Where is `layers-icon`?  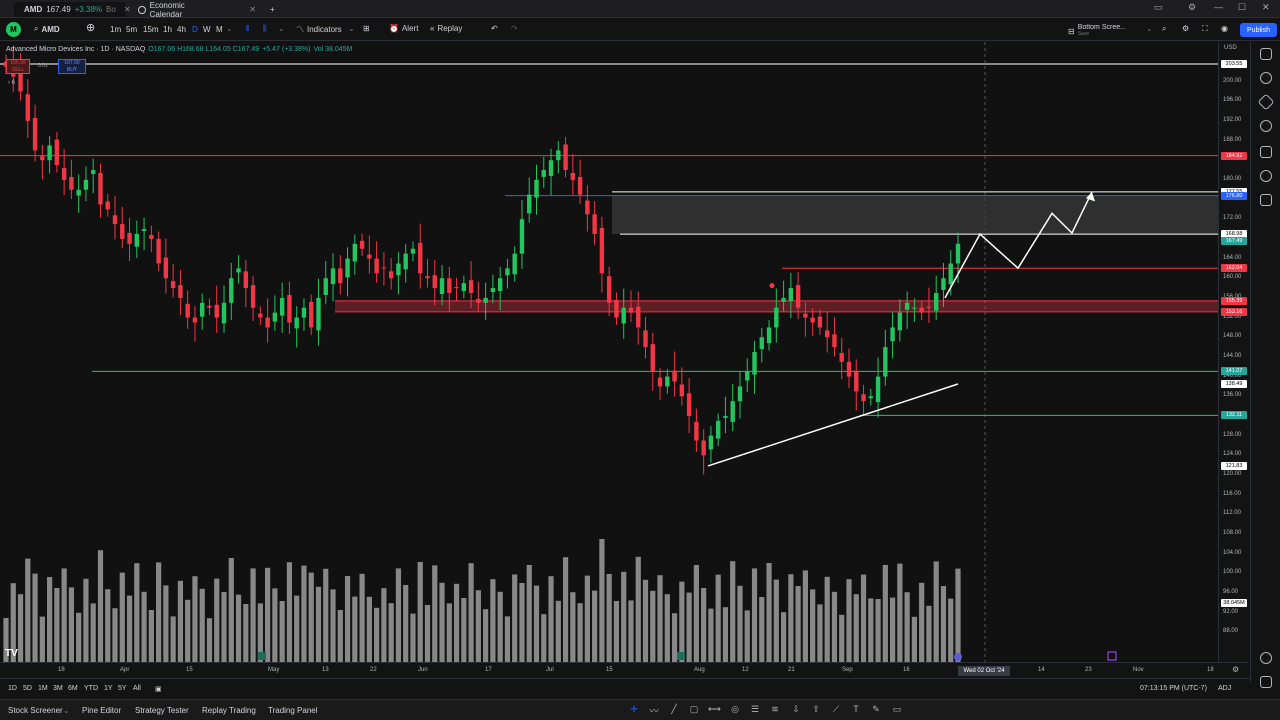 layers-icon is located at coordinates (1266, 102).